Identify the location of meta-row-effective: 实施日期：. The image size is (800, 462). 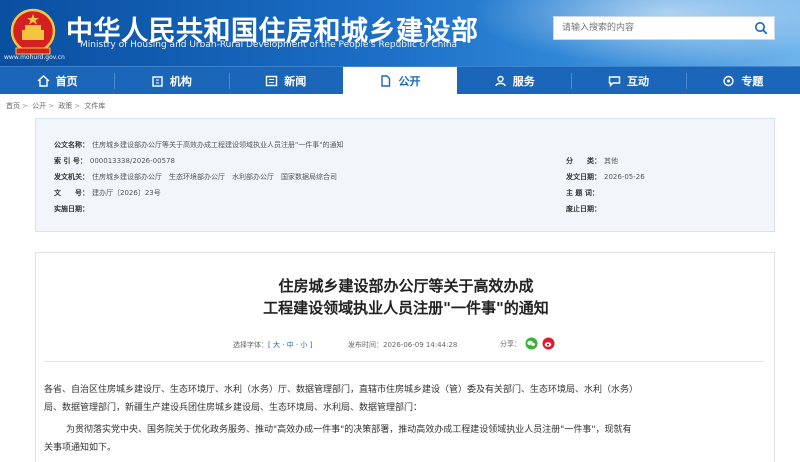
(73, 209).